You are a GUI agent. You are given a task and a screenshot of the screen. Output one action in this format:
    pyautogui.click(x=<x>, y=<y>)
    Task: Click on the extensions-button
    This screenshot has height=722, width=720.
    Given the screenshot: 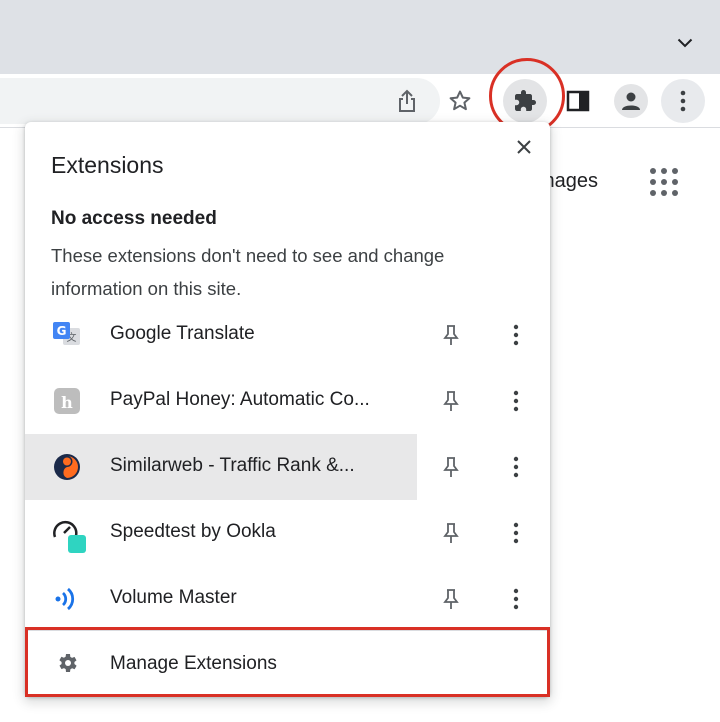 What is the action you would take?
    pyautogui.click(x=525, y=101)
    